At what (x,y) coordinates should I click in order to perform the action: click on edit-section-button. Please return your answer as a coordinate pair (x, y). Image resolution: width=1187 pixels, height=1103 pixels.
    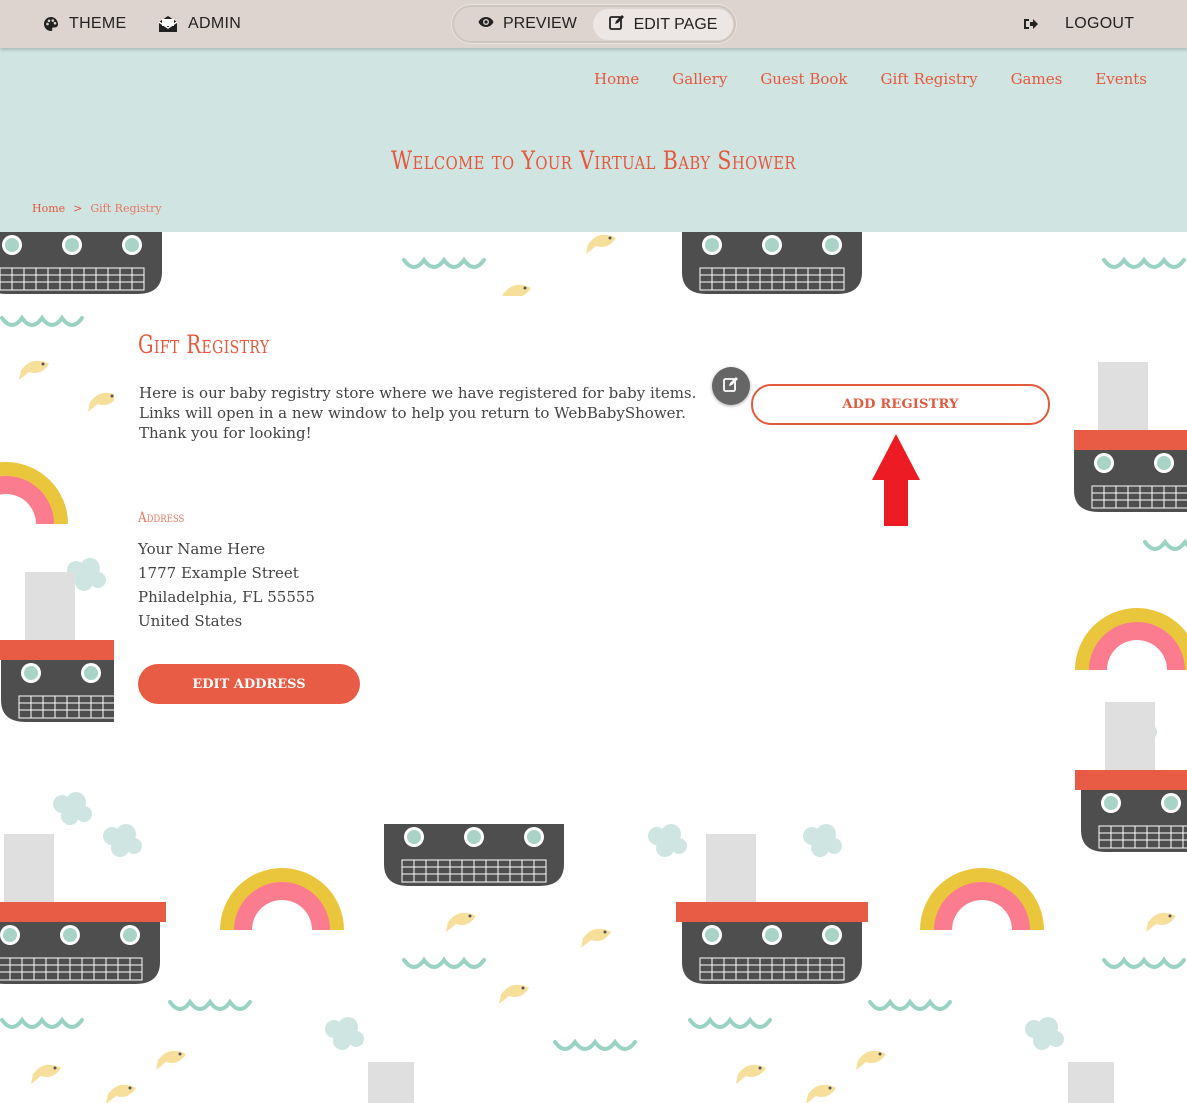
    Looking at the image, I should click on (731, 386).